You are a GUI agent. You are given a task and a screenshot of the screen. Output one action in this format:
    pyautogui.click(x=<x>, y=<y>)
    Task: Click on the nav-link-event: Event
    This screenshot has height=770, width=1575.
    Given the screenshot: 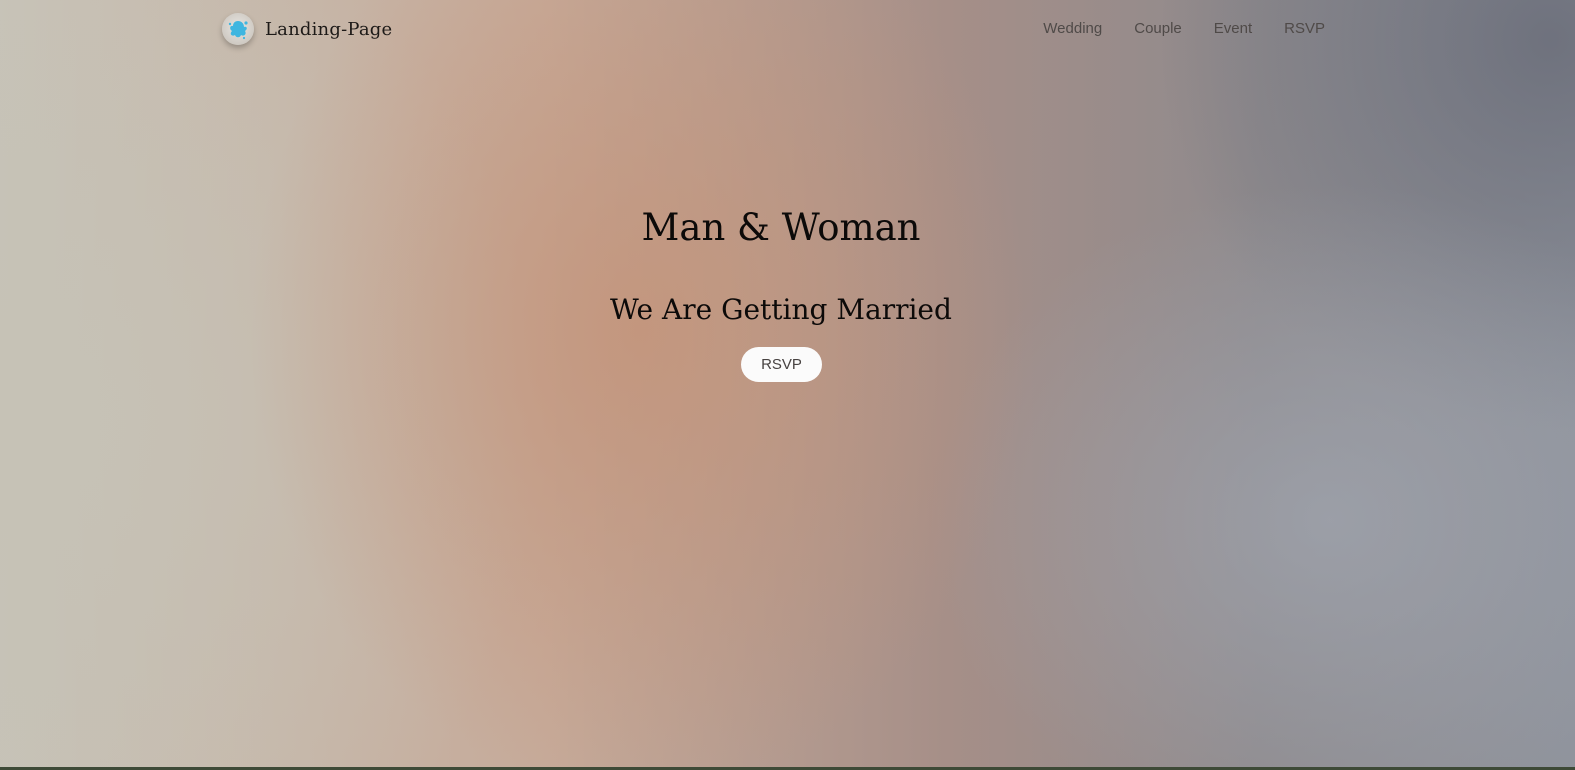 What is the action you would take?
    pyautogui.click(x=1233, y=28)
    